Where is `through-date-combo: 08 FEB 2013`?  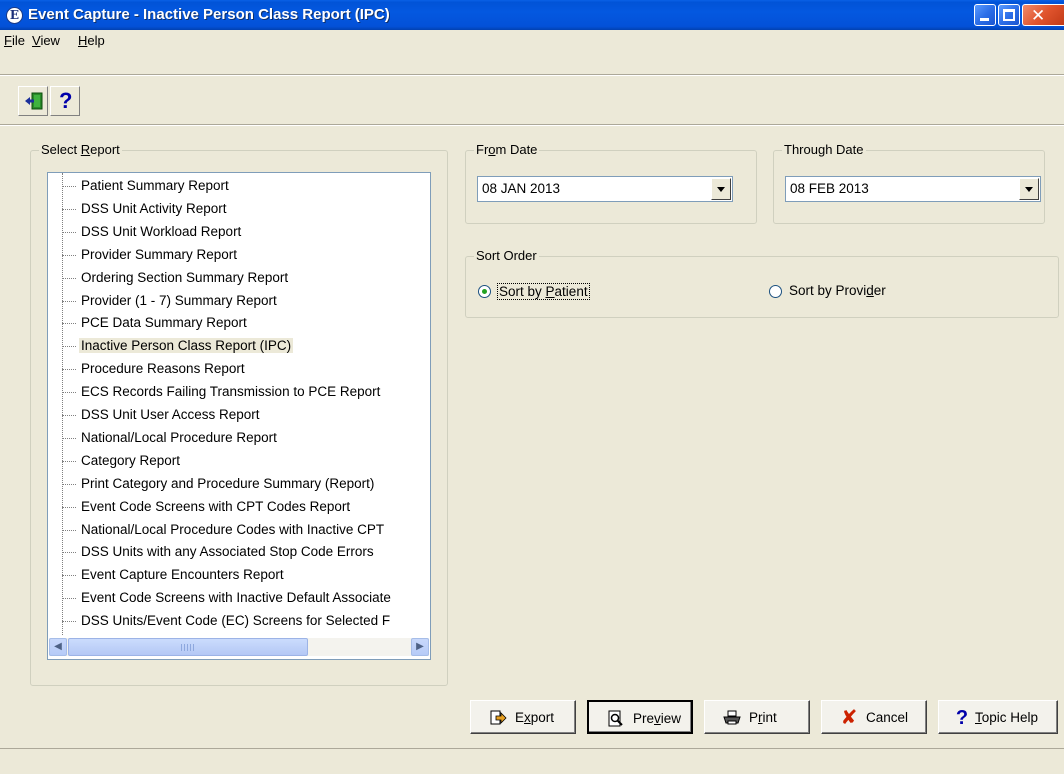 through-date-combo: 08 FEB 2013 is located at coordinates (913, 189).